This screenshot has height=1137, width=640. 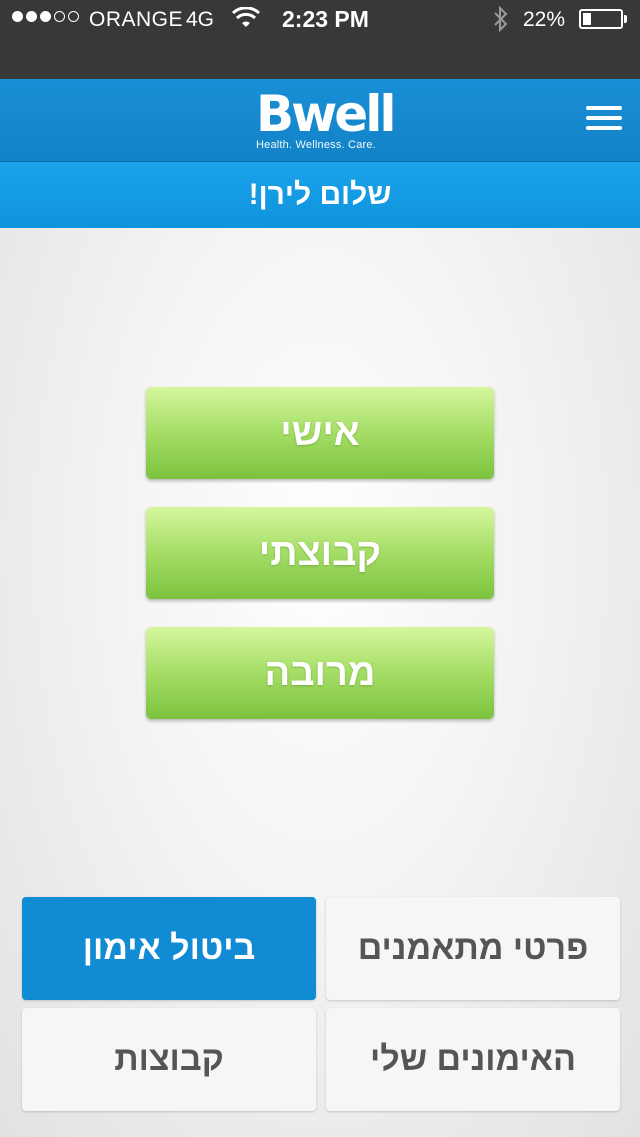 What do you see at coordinates (544, 19) in the screenshot?
I see `battery-percent: 22%` at bounding box center [544, 19].